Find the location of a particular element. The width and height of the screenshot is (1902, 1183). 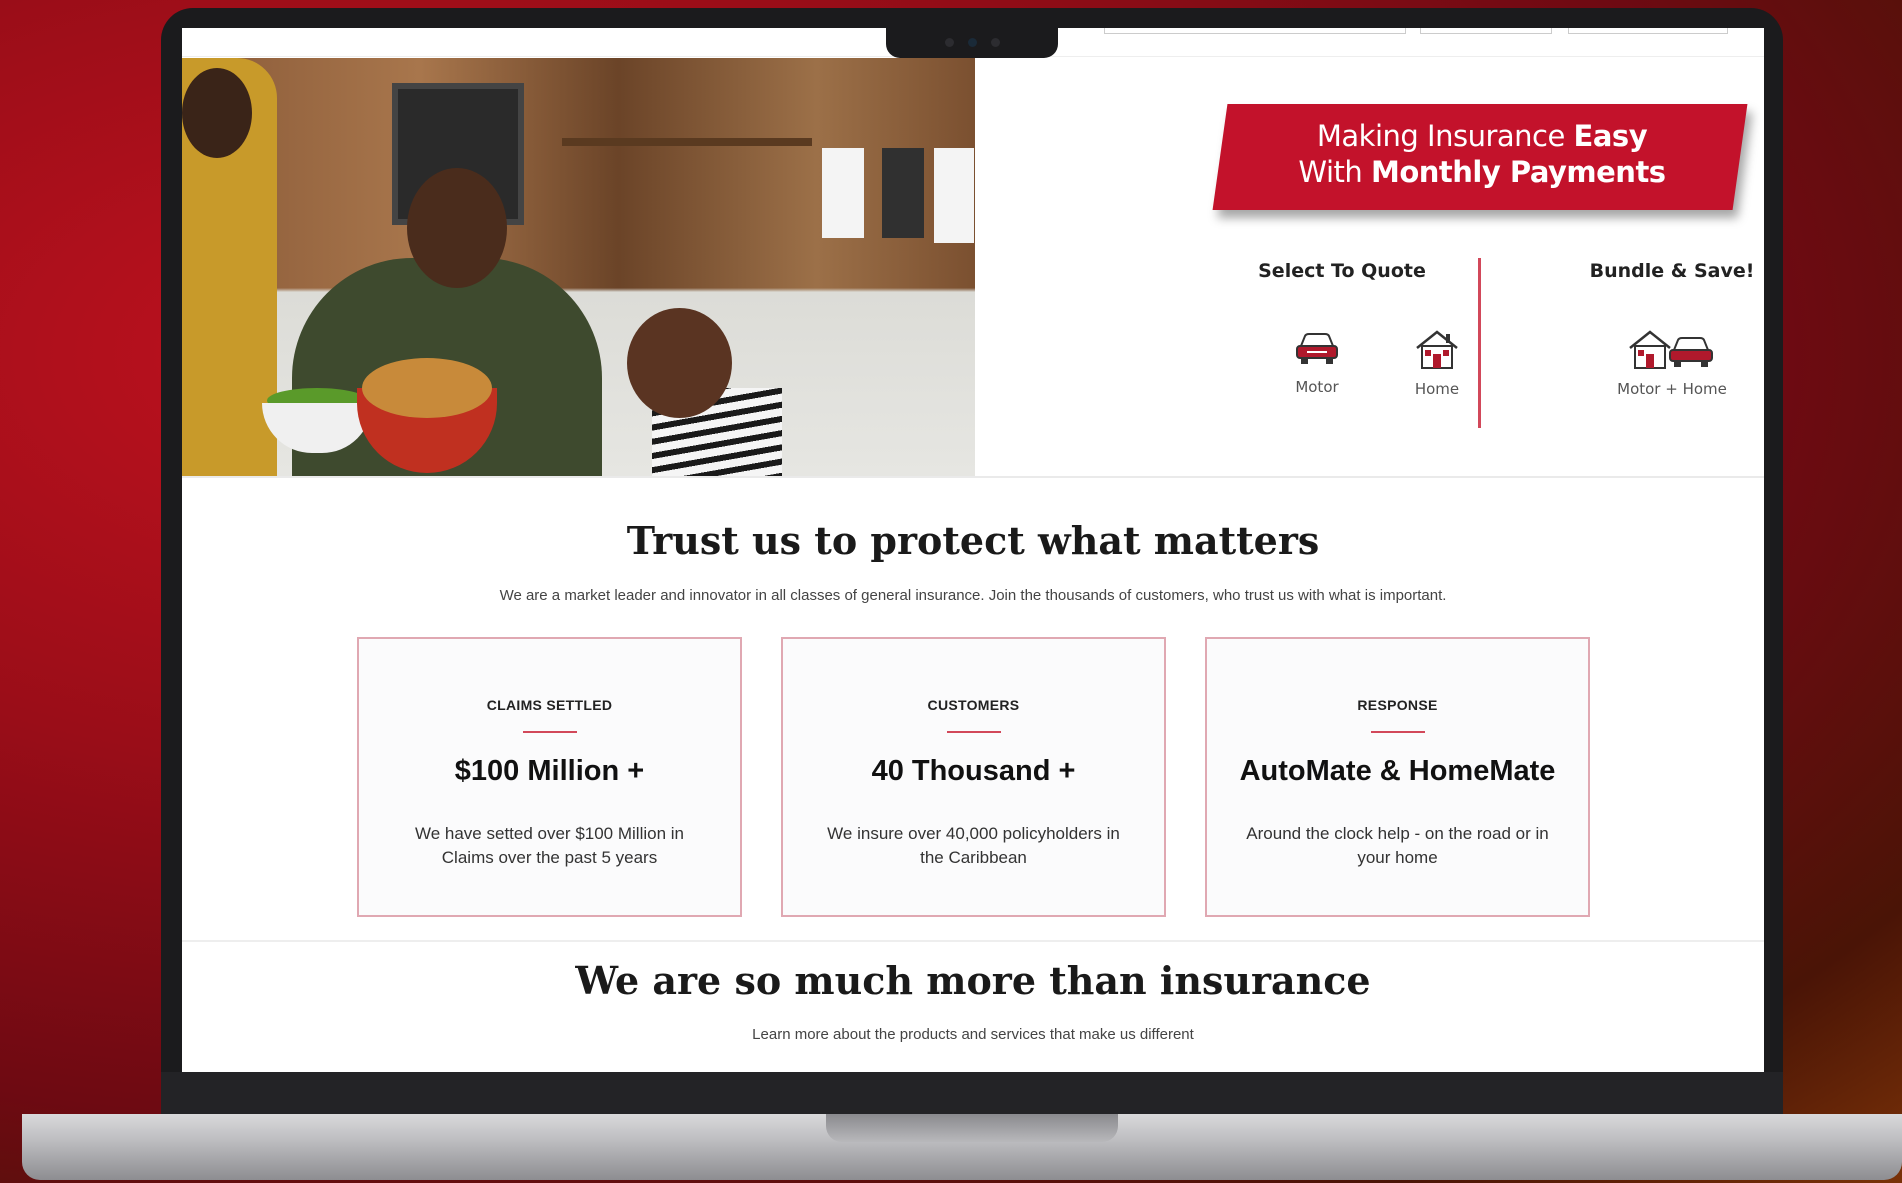

bundle-motor-home-option: Motor + Home is located at coordinates (1672, 363).